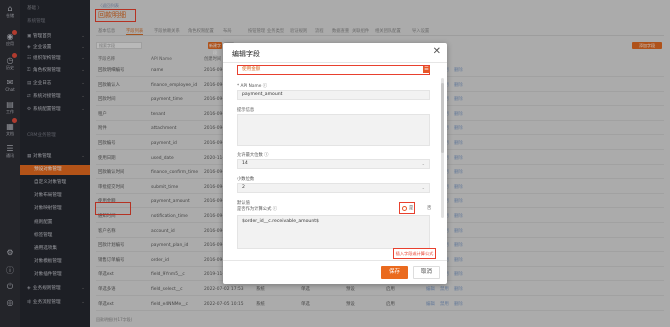 The image size is (670, 327). What do you see at coordinates (411, 208) in the screenshot?
I see `radio-yes-label: 是` at bounding box center [411, 208].